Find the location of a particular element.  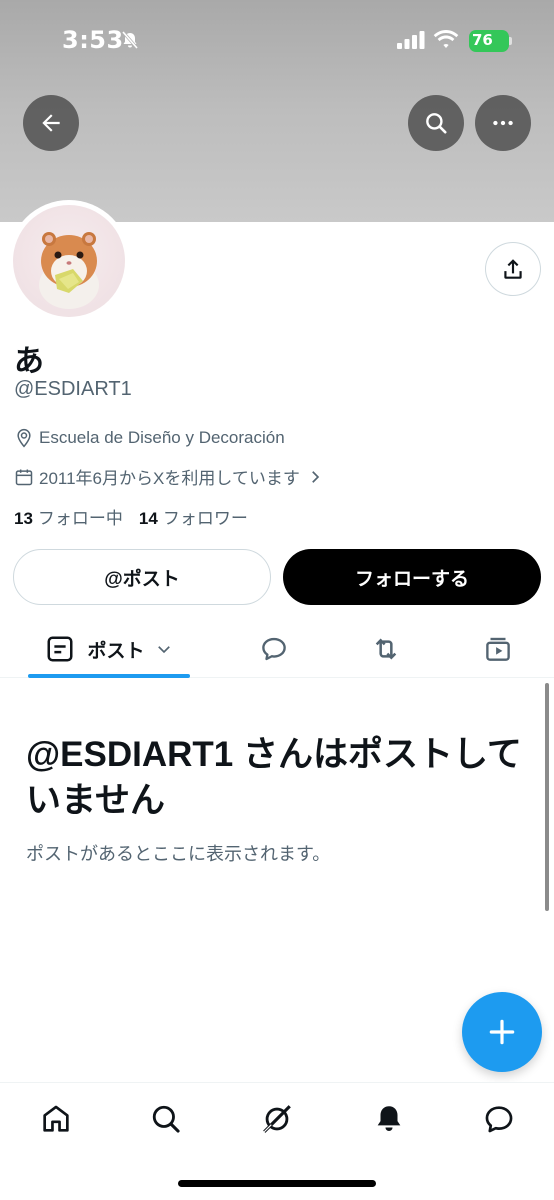

avatar is located at coordinates (69, 261).